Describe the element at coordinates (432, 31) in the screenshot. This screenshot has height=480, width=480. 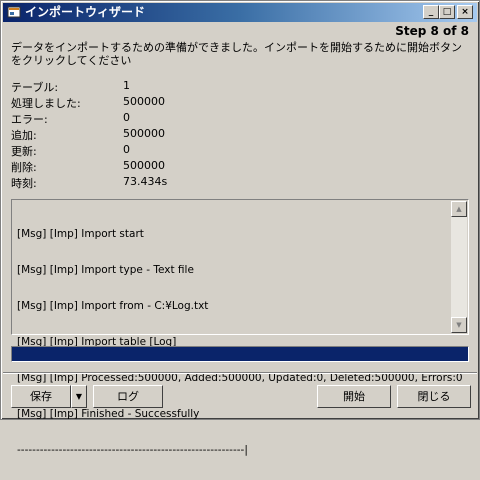
I see `step-indicator: Step 8 of 8` at that location.